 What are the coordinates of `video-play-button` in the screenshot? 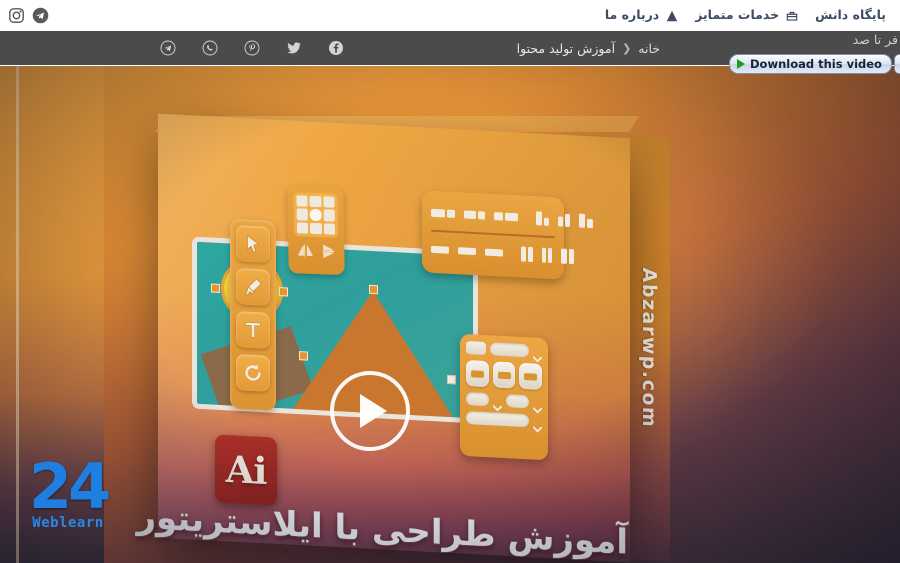 It's located at (370, 411).